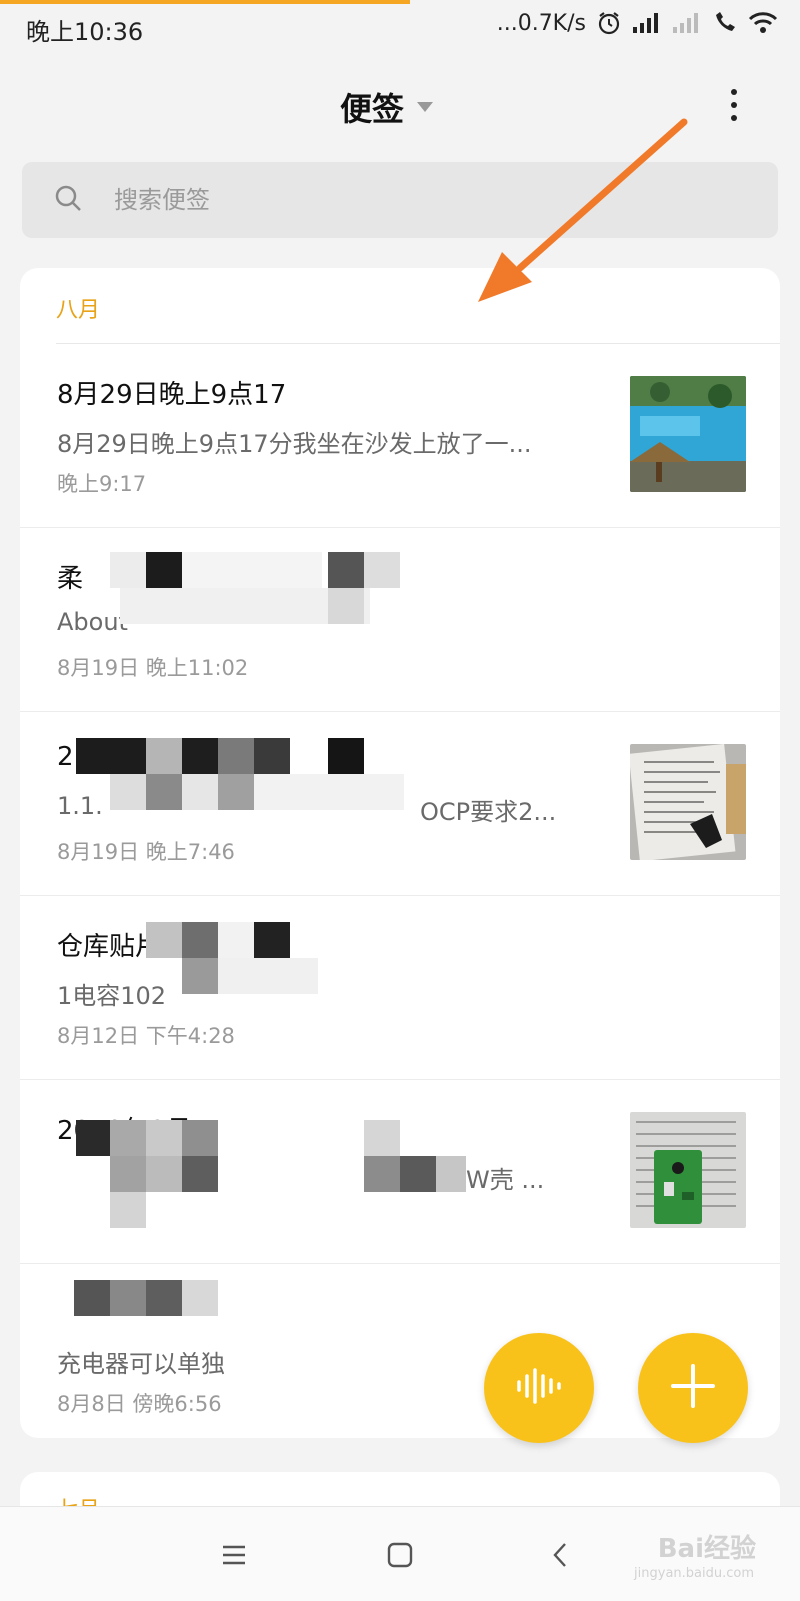 This screenshot has width=800, height=1601. Describe the element at coordinates (400, 988) in the screenshot. I see `note-item: 仓库贴片 1电容102 8月12日 下午4:28` at that location.